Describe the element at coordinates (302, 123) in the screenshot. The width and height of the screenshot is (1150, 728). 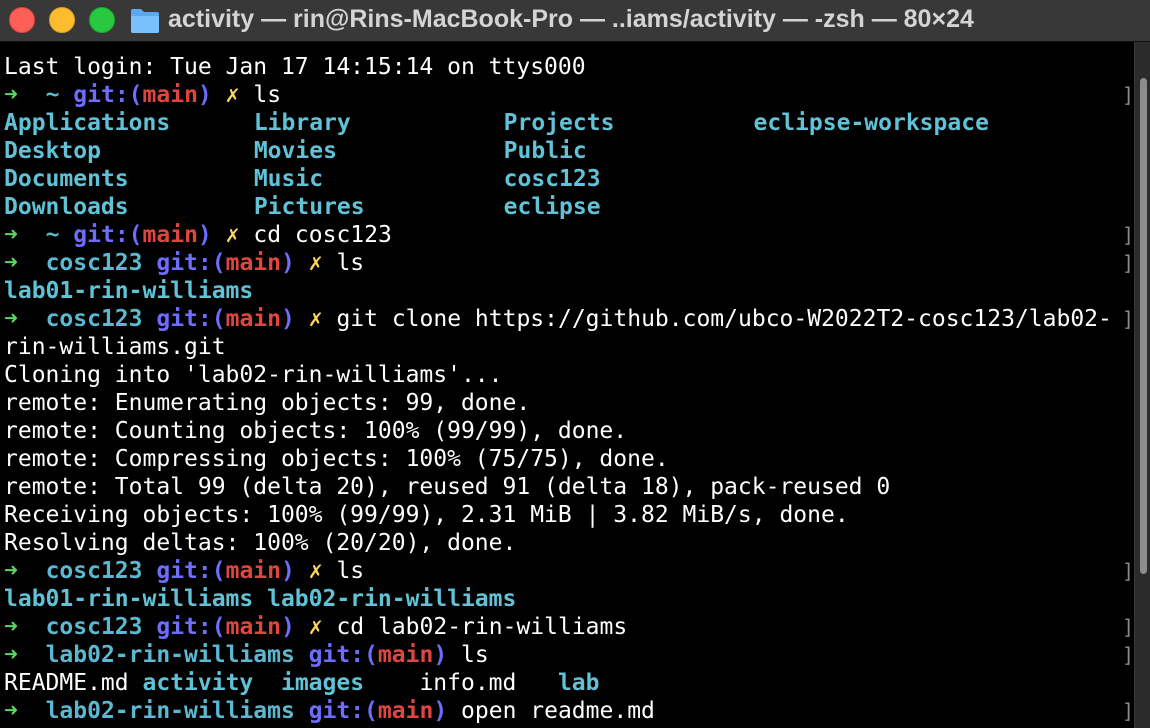
I see `listing-item: Library` at that location.